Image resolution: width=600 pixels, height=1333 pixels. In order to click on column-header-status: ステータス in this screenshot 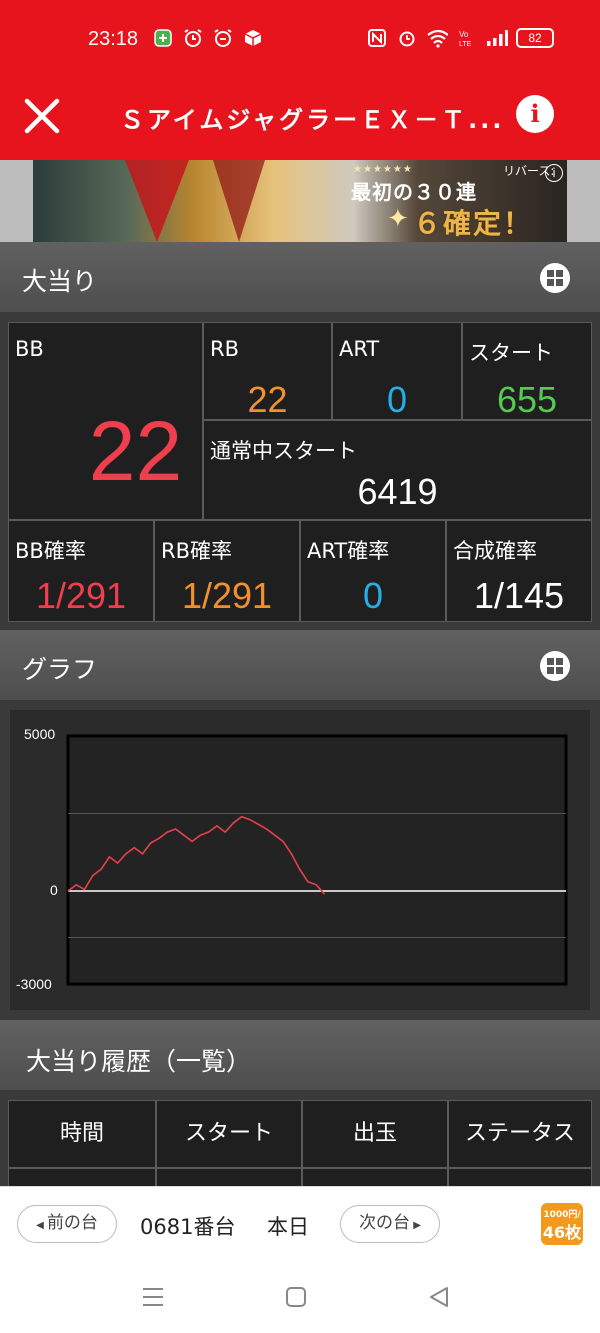, I will do `click(520, 1134)`.